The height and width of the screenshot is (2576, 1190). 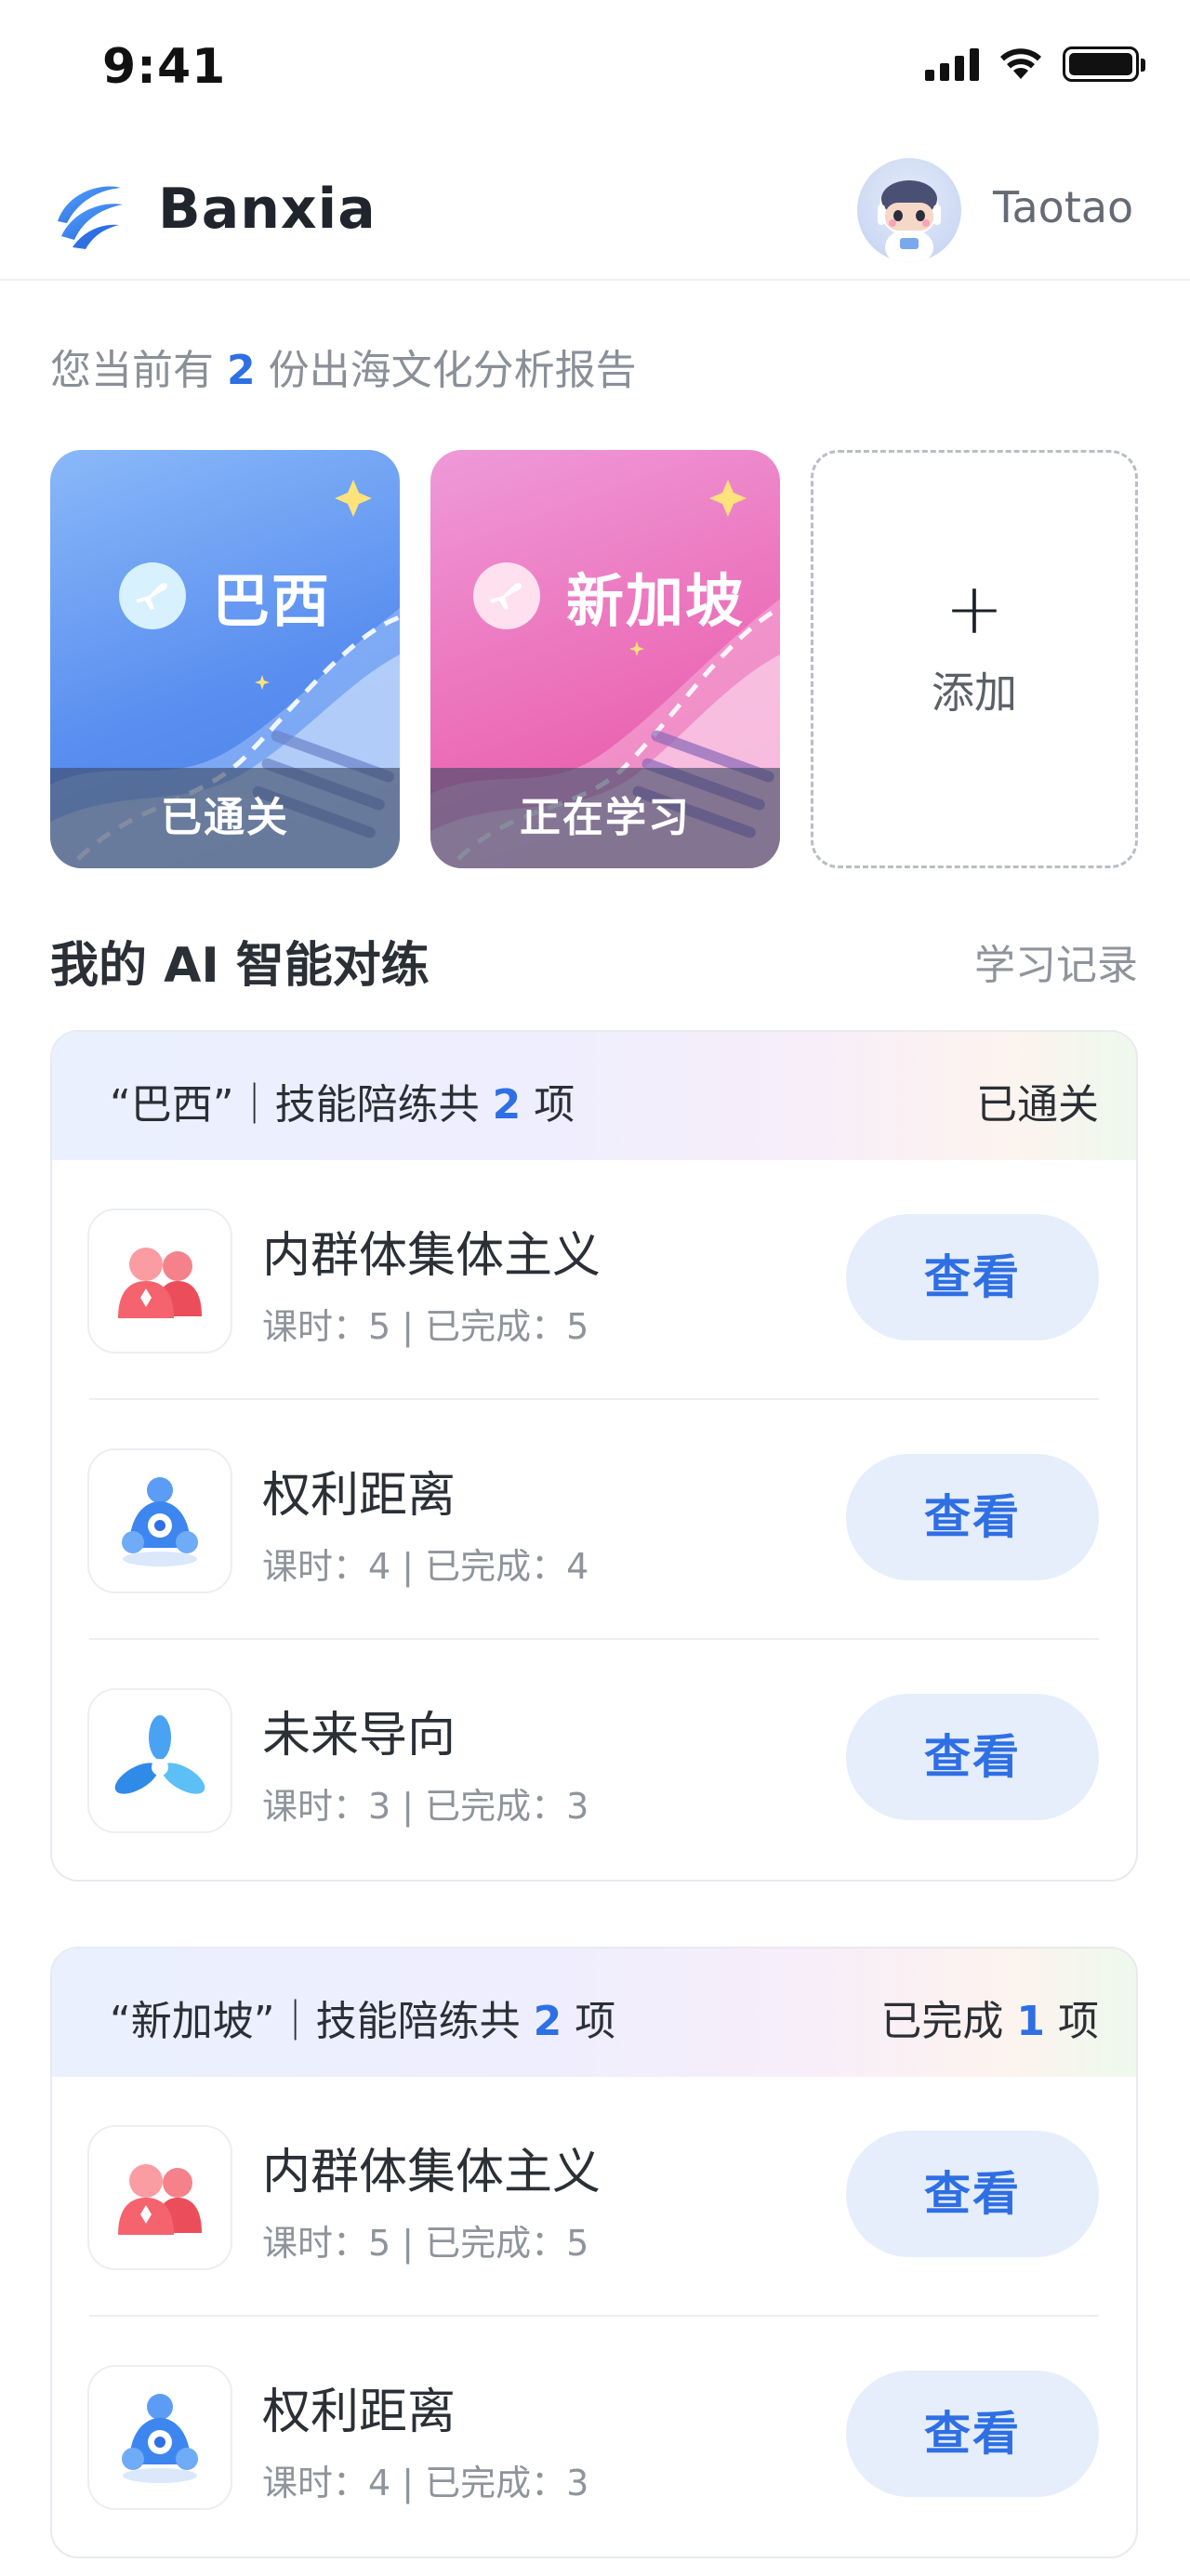 What do you see at coordinates (1037, 1105) in the screenshot?
I see `group-status: 已通关` at bounding box center [1037, 1105].